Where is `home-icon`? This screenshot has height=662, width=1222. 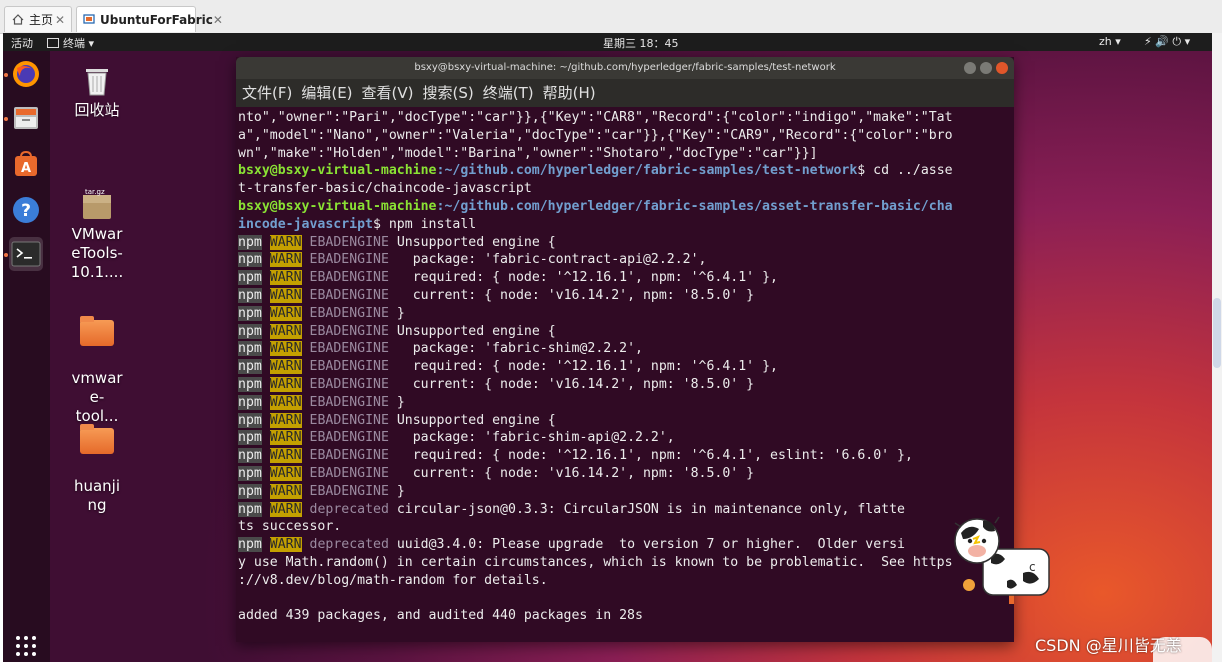
home-icon is located at coordinates (17, 20).